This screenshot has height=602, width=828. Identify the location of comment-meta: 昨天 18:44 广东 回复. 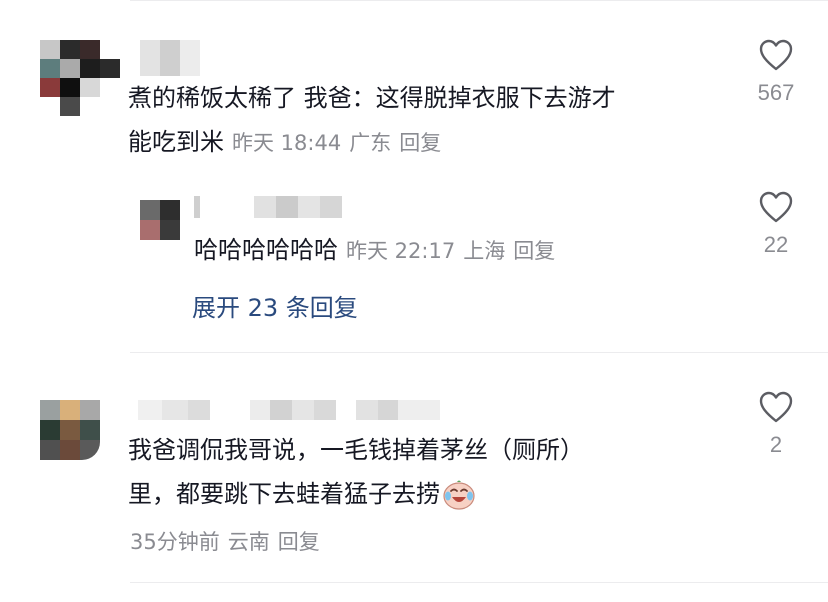
(337, 143).